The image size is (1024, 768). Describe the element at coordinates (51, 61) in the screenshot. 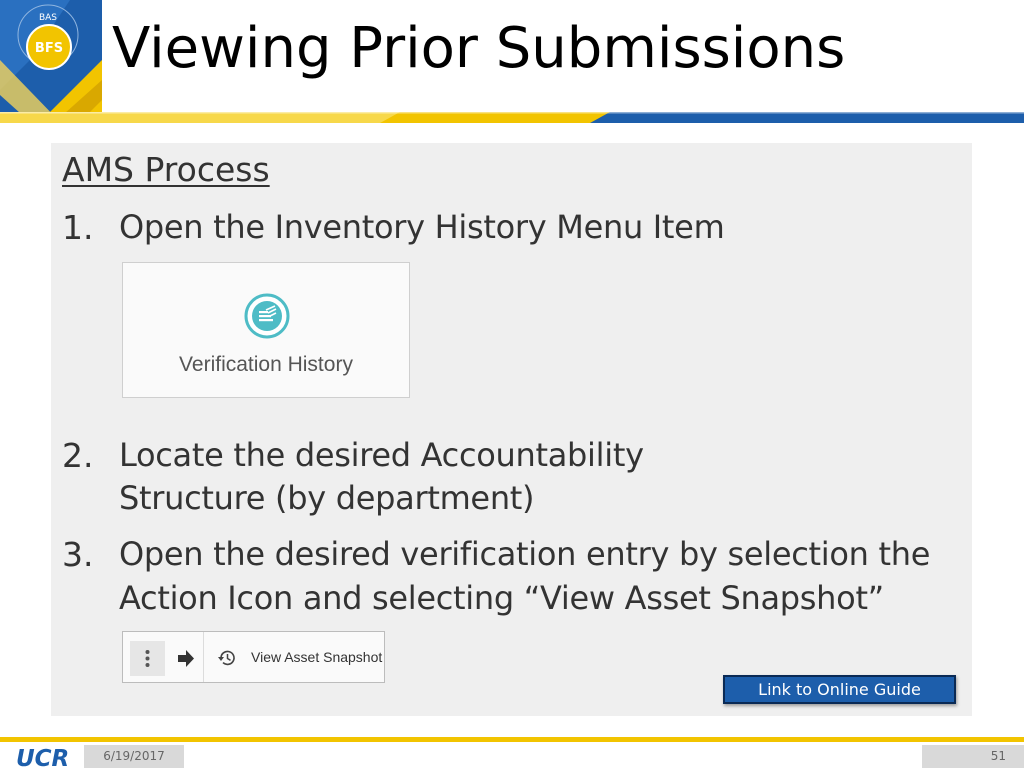

I see `brand-corner-graphic: BAS BFS` at that location.